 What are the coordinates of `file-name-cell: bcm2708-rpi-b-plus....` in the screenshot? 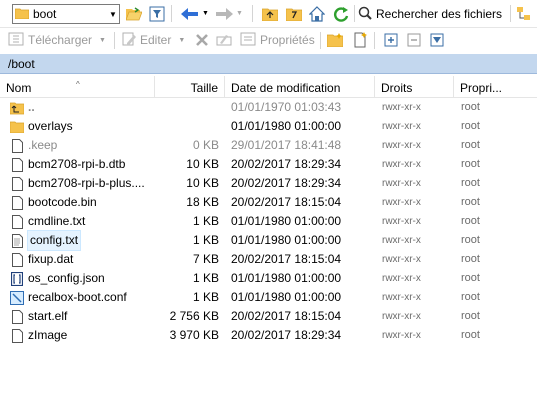 It's located at (82, 183).